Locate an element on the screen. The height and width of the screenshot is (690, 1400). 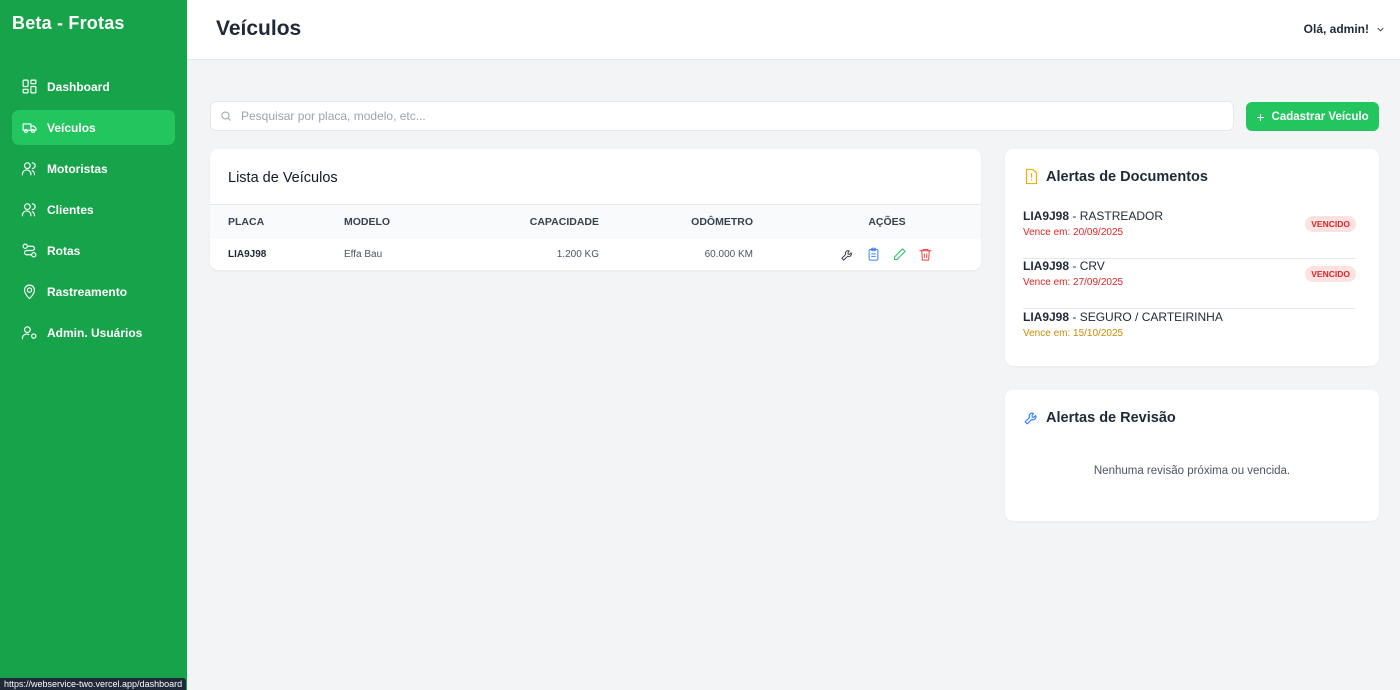
cell-capacidade: 1.200 KG is located at coordinates (577, 254).